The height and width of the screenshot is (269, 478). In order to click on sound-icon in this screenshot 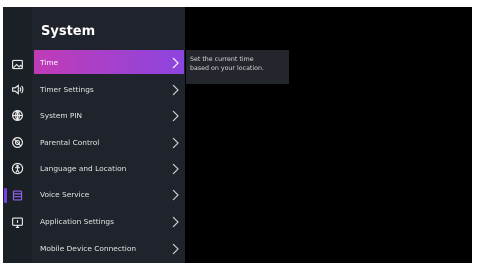, I will do `click(17, 89)`.